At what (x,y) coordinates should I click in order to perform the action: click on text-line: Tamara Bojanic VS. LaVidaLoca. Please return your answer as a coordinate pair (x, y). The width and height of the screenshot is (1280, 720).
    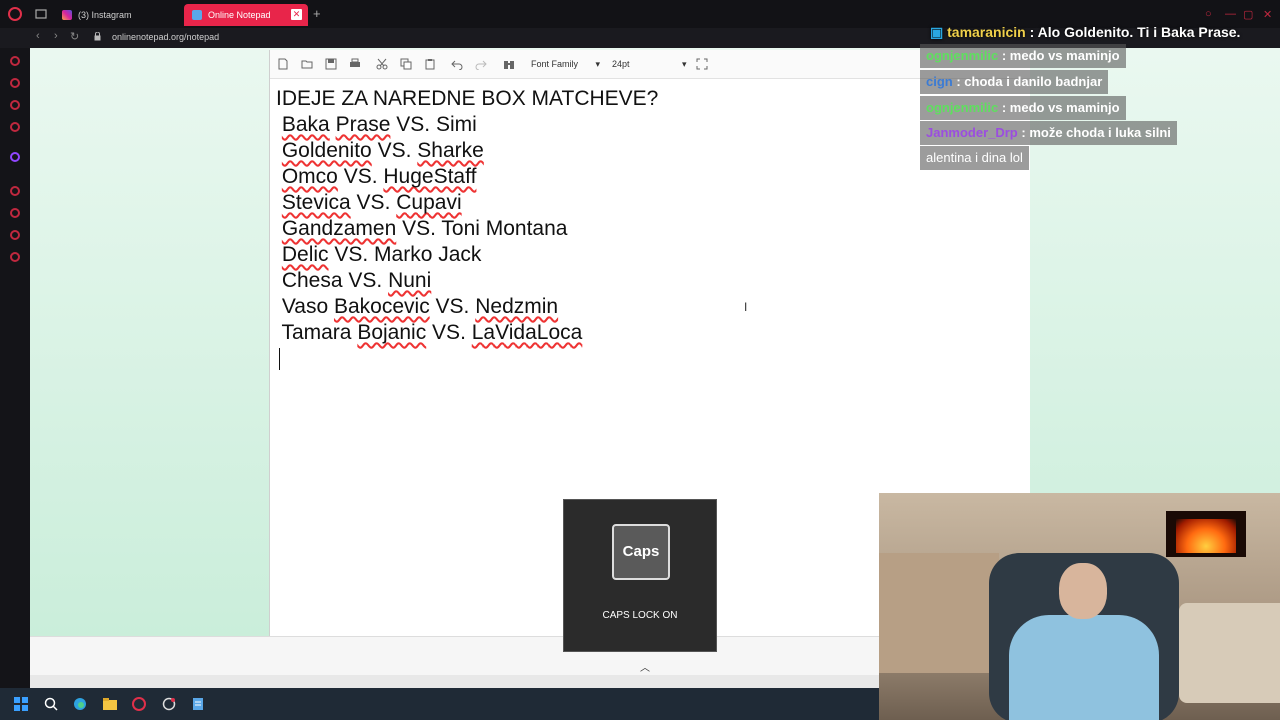
    Looking at the image, I should click on (429, 332).